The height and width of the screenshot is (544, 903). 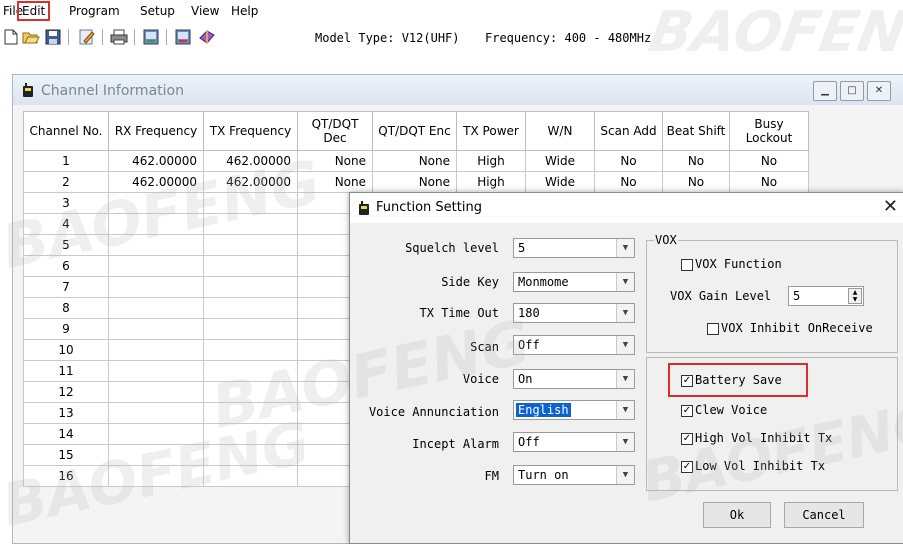 I want to click on table-cell: 8, so click(x=66, y=308).